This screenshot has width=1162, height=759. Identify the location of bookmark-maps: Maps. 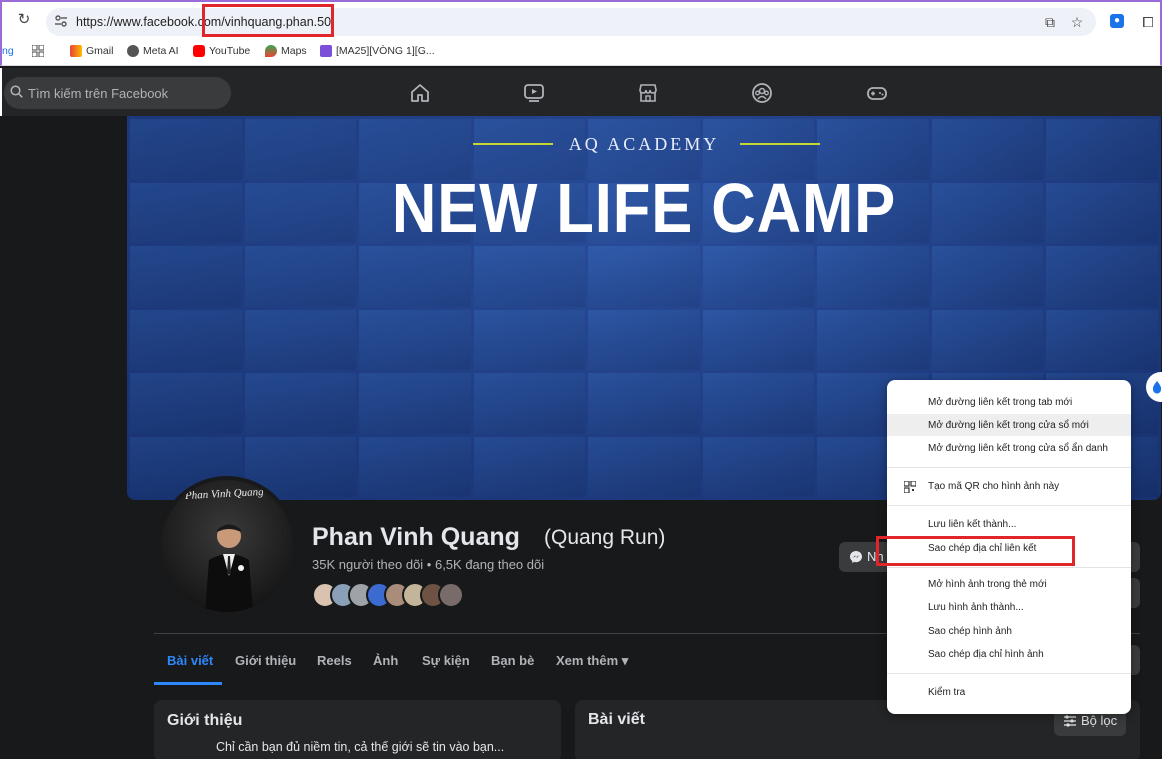
(286, 51).